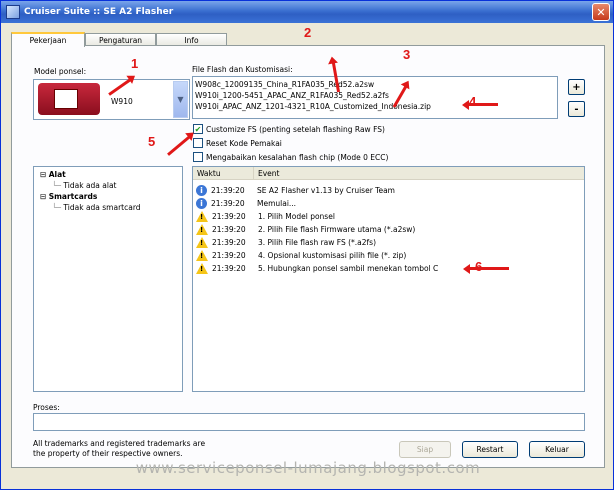 Image resolution: width=614 pixels, height=490 pixels. Describe the element at coordinates (308, 468) in the screenshot. I see `watermark: www.serviceponsel-lumajang.blogspot.com` at that location.